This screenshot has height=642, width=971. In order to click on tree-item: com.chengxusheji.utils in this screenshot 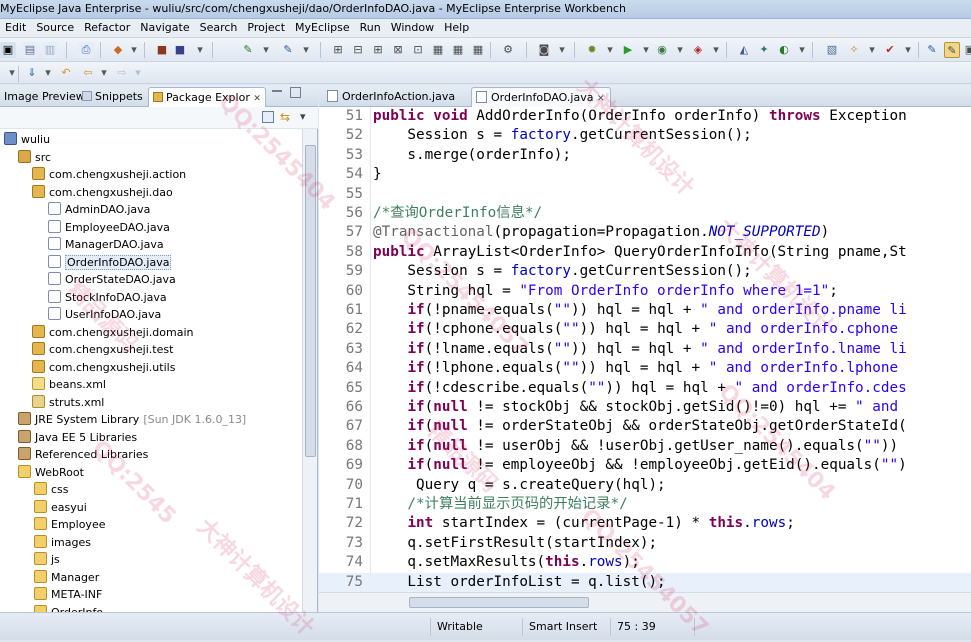, I will do `click(103, 367)`.